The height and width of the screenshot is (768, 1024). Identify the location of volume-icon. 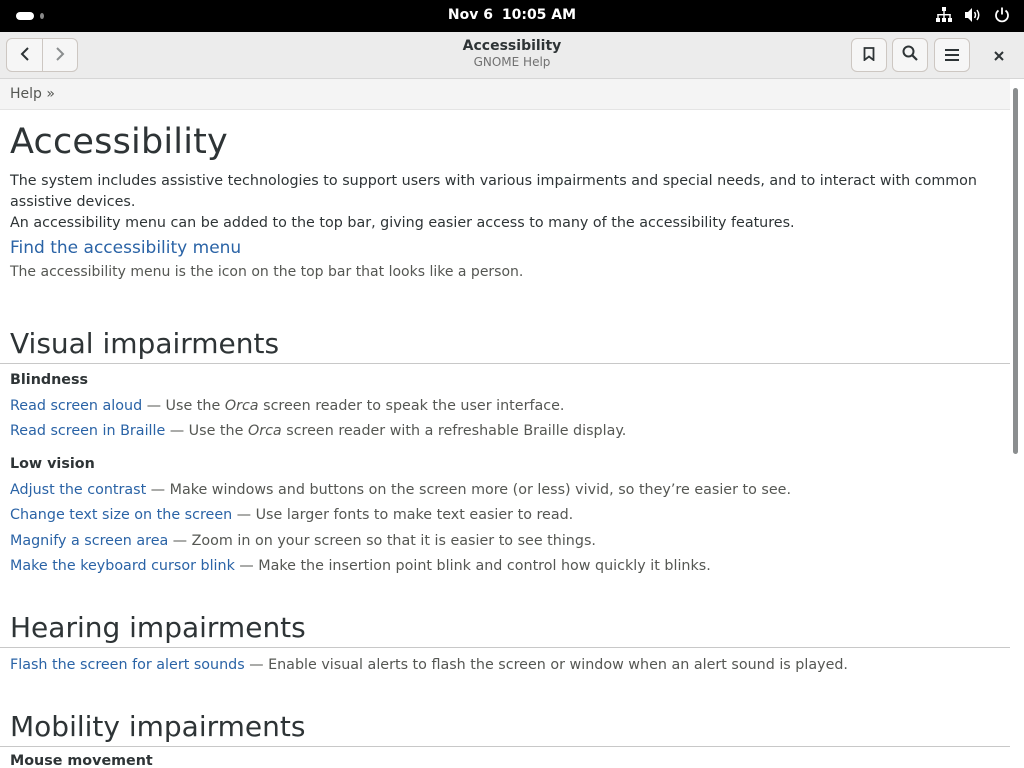
(973, 15).